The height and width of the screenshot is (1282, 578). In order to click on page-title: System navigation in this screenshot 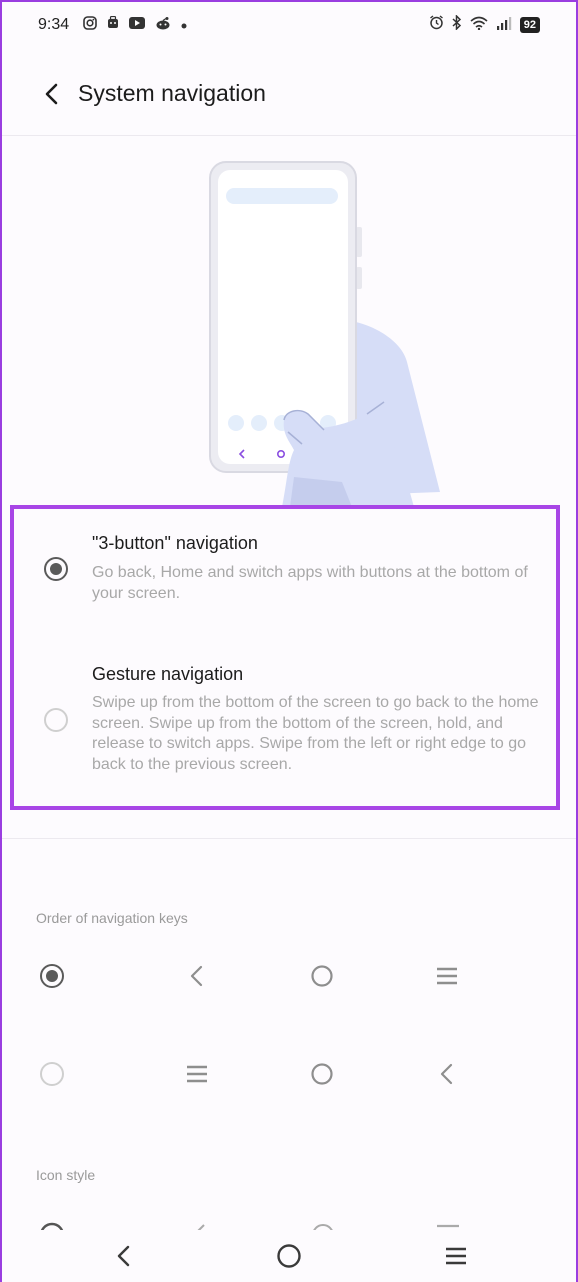, I will do `click(172, 93)`.